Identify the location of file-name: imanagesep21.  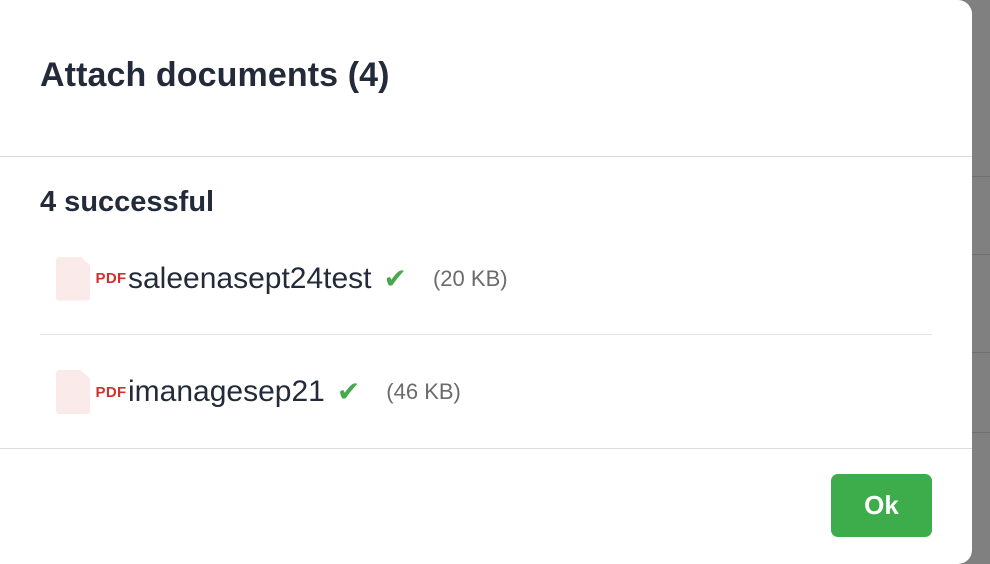
(226, 391).